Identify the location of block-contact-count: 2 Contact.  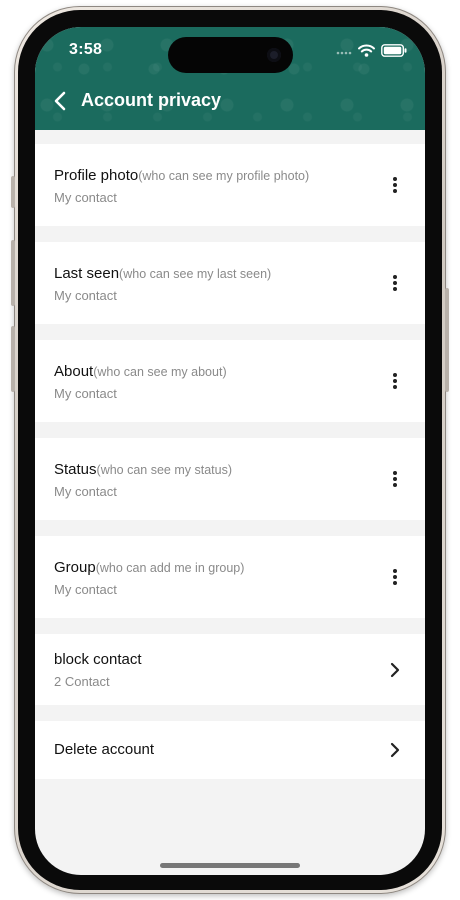
(82, 681).